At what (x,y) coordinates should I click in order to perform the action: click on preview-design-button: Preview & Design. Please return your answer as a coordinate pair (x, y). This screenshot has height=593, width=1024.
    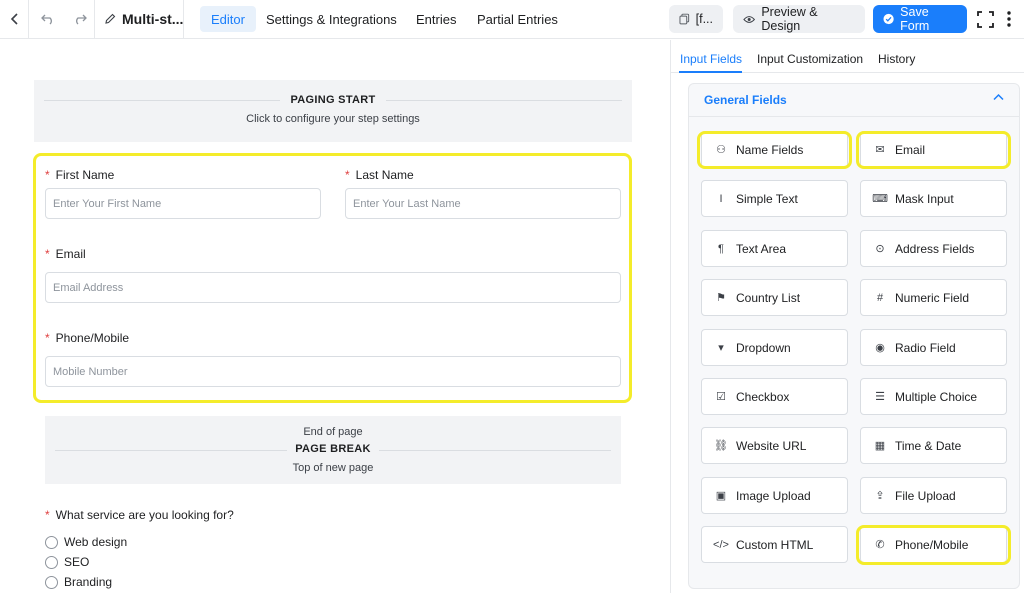
    Looking at the image, I should click on (799, 19).